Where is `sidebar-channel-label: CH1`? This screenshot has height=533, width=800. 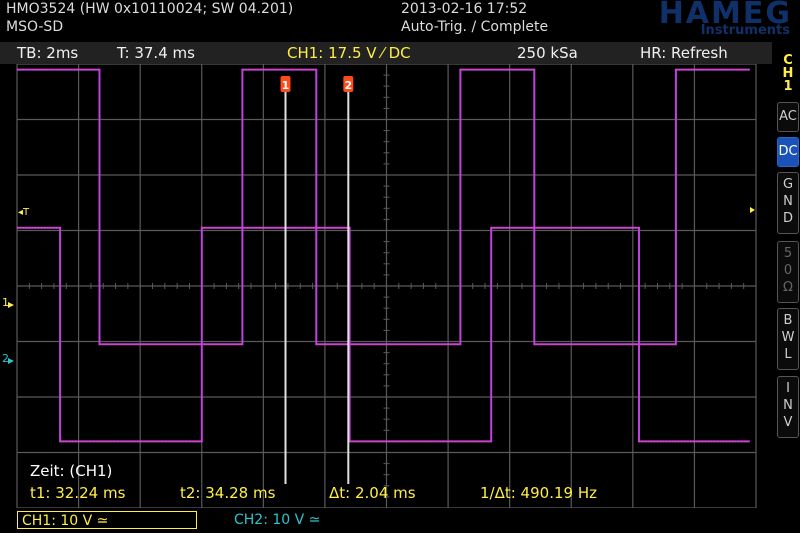 sidebar-channel-label: CH1 is located at coordinates (788, 73).